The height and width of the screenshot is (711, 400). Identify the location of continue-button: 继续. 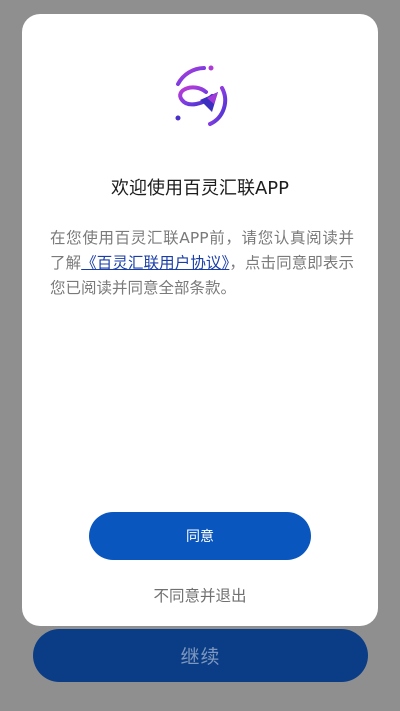
(200, 655).